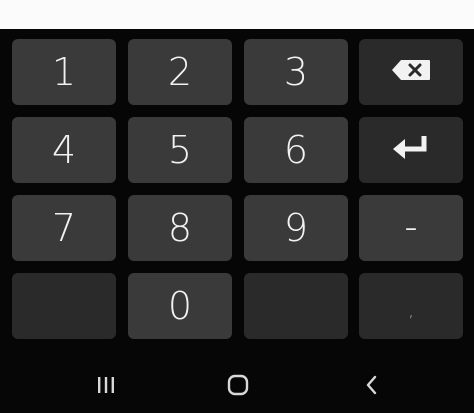 The height and width of the screenshot is (413, 474). What do you see at coordinates (237, 14) in the screenshot?
I see `input-area-strip` at bounding box center [237, 14].